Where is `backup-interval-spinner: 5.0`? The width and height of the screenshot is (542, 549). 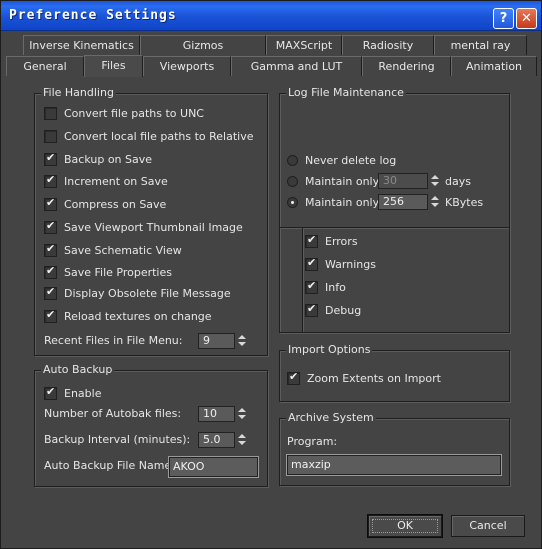
backup-interval-spinner: 5.0 is located at coordinates (222, 440).